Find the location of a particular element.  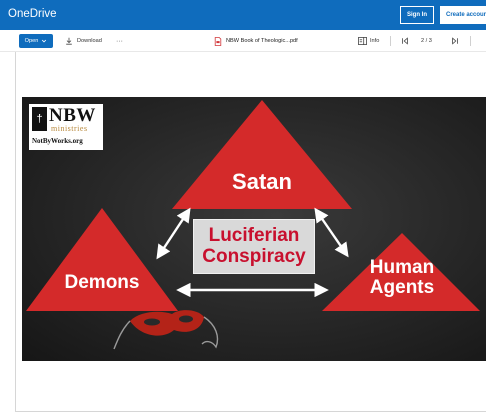

next-page-button is located at coordinates (455, 41).